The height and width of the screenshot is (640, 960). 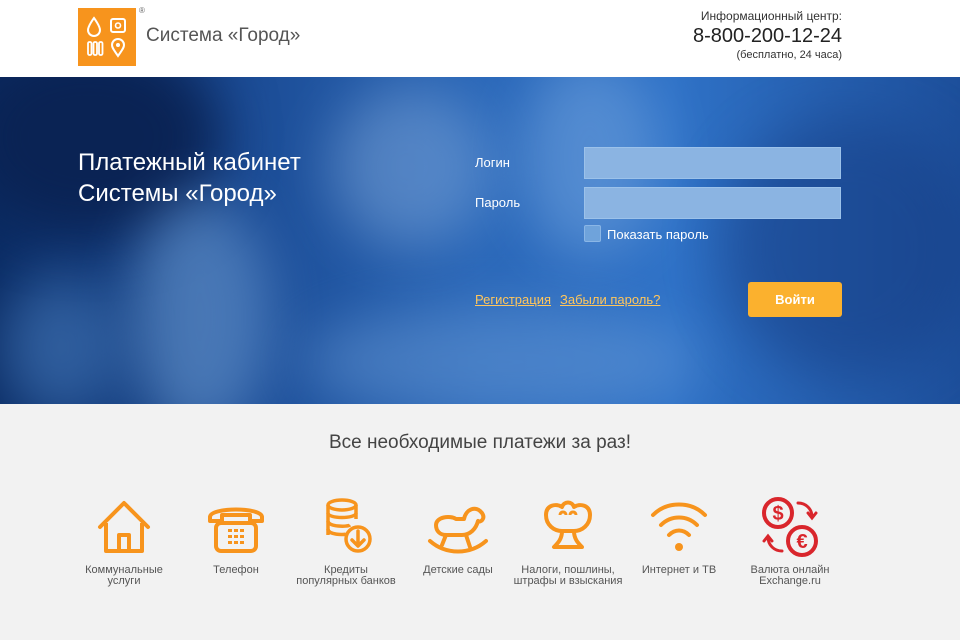 I want to click on info-phone-note: (бесплатно, 24 часа), so click(x=789, y=55).